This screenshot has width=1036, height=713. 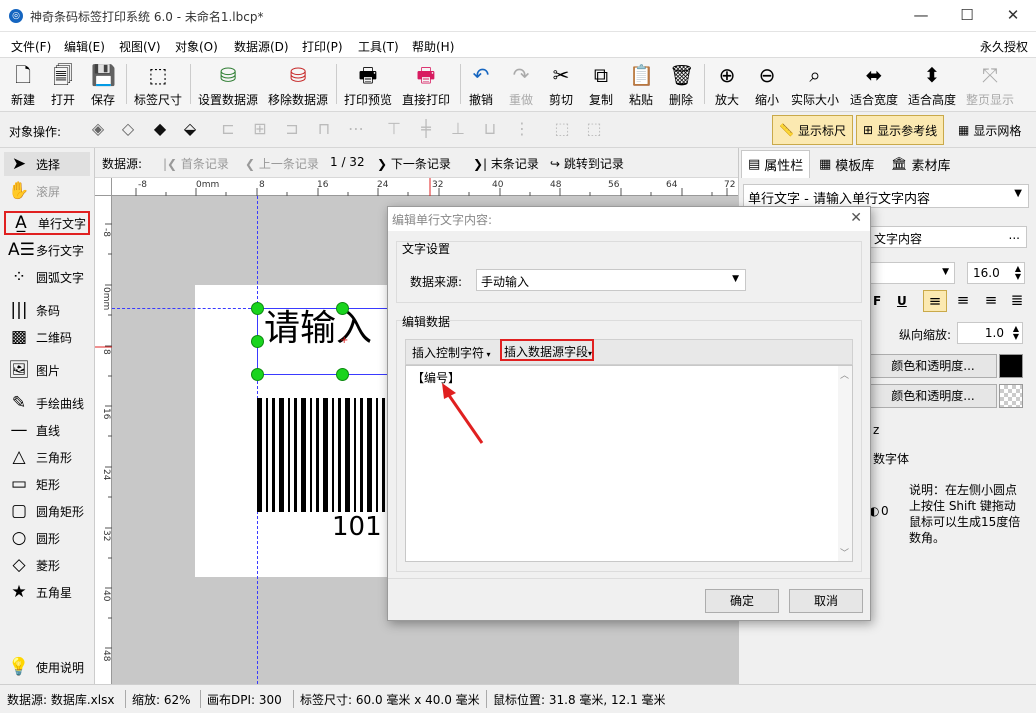 I want to click on tool-pan: ✋ 滚屏, so click(x=47, y=191).